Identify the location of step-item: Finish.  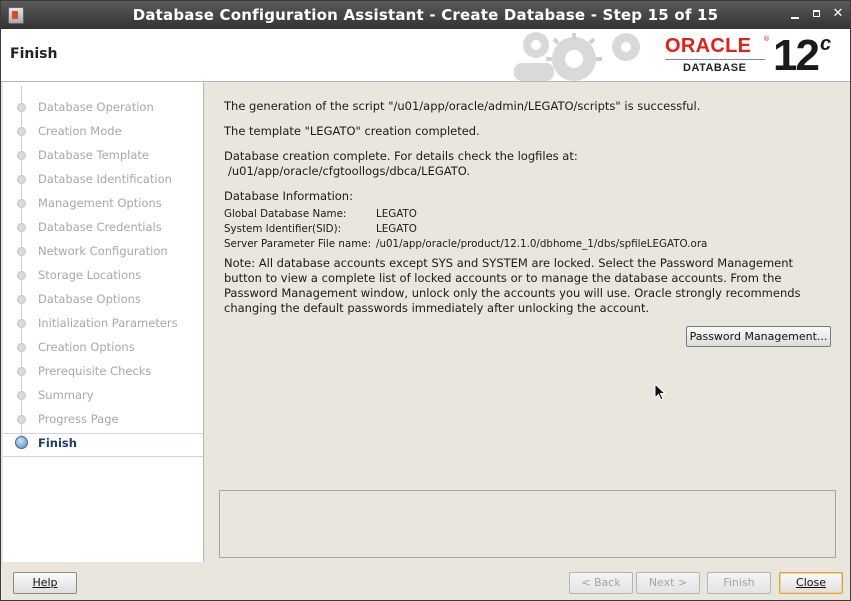
(103, 439).